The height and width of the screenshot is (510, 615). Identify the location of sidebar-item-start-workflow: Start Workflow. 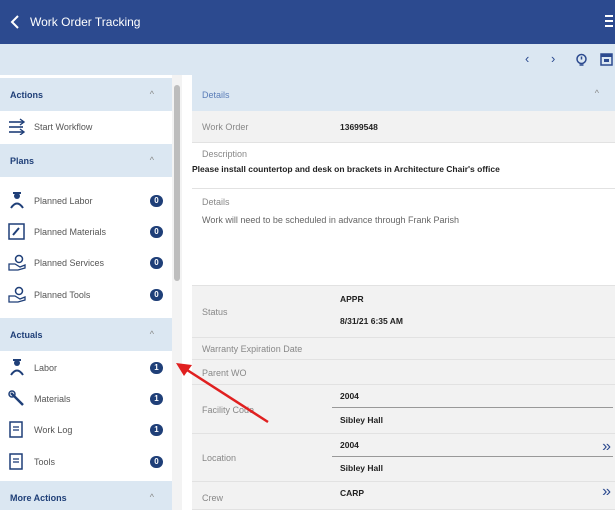
(86, 126).